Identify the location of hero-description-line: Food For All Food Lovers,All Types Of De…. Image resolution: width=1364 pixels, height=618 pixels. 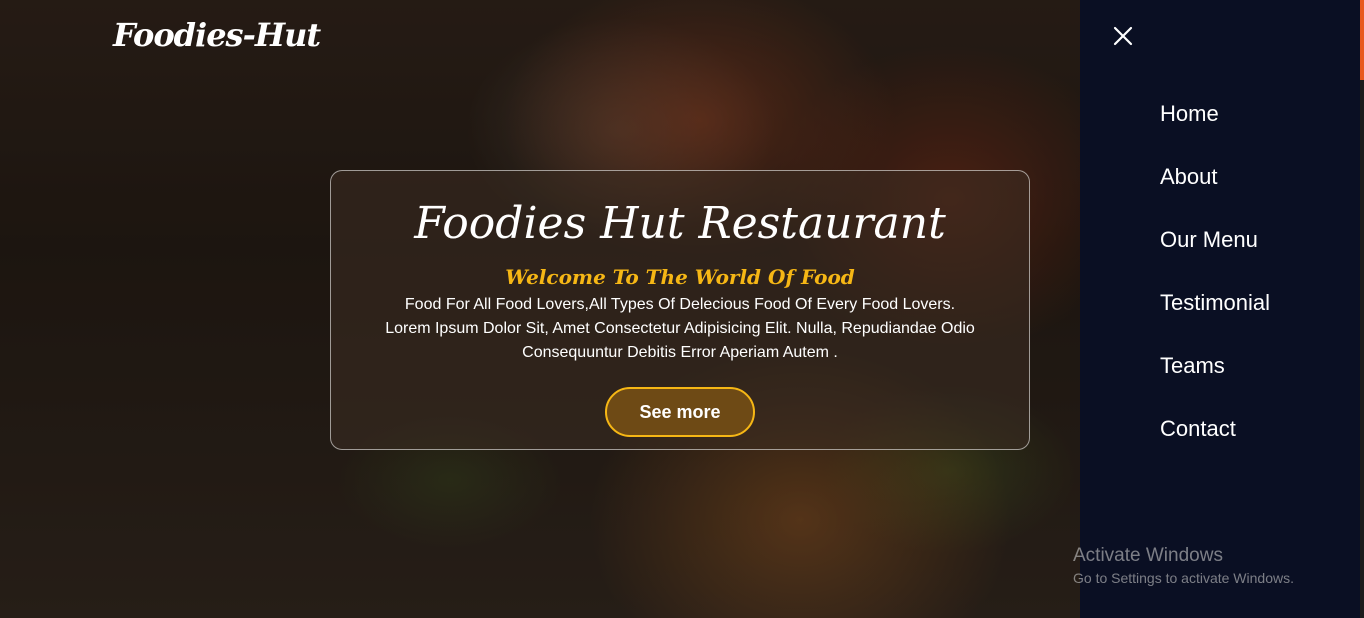
(680, 304).